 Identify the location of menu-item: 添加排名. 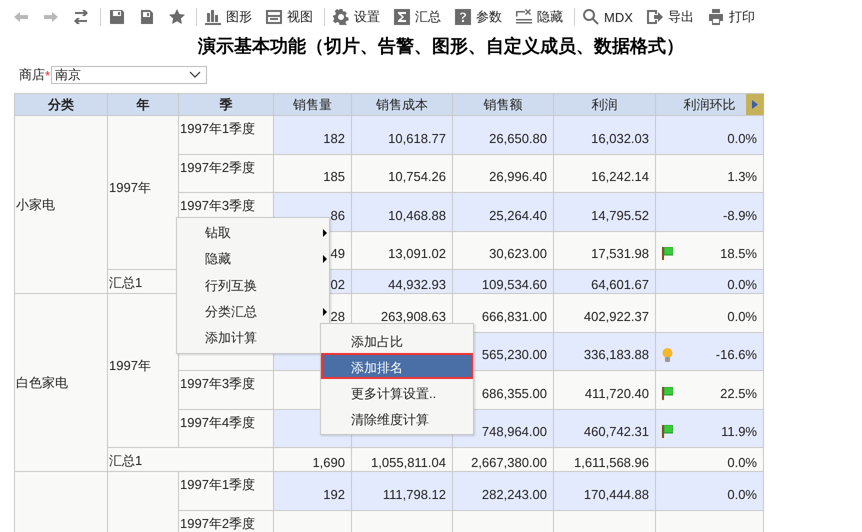
(397, 366).